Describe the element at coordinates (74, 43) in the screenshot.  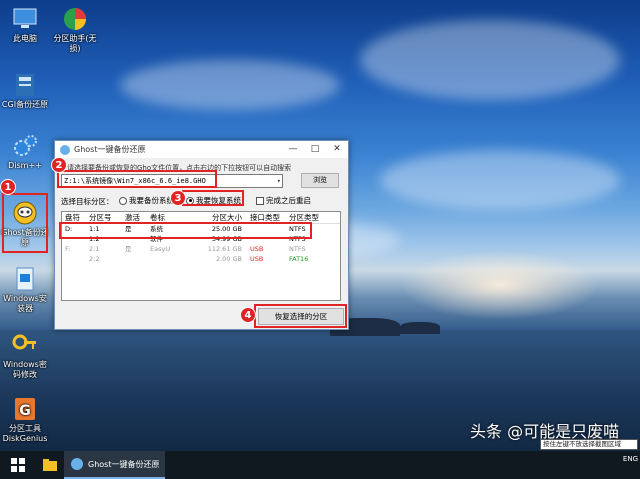
I see `desktop-icon-label: 分区助手(无损)` at that location.